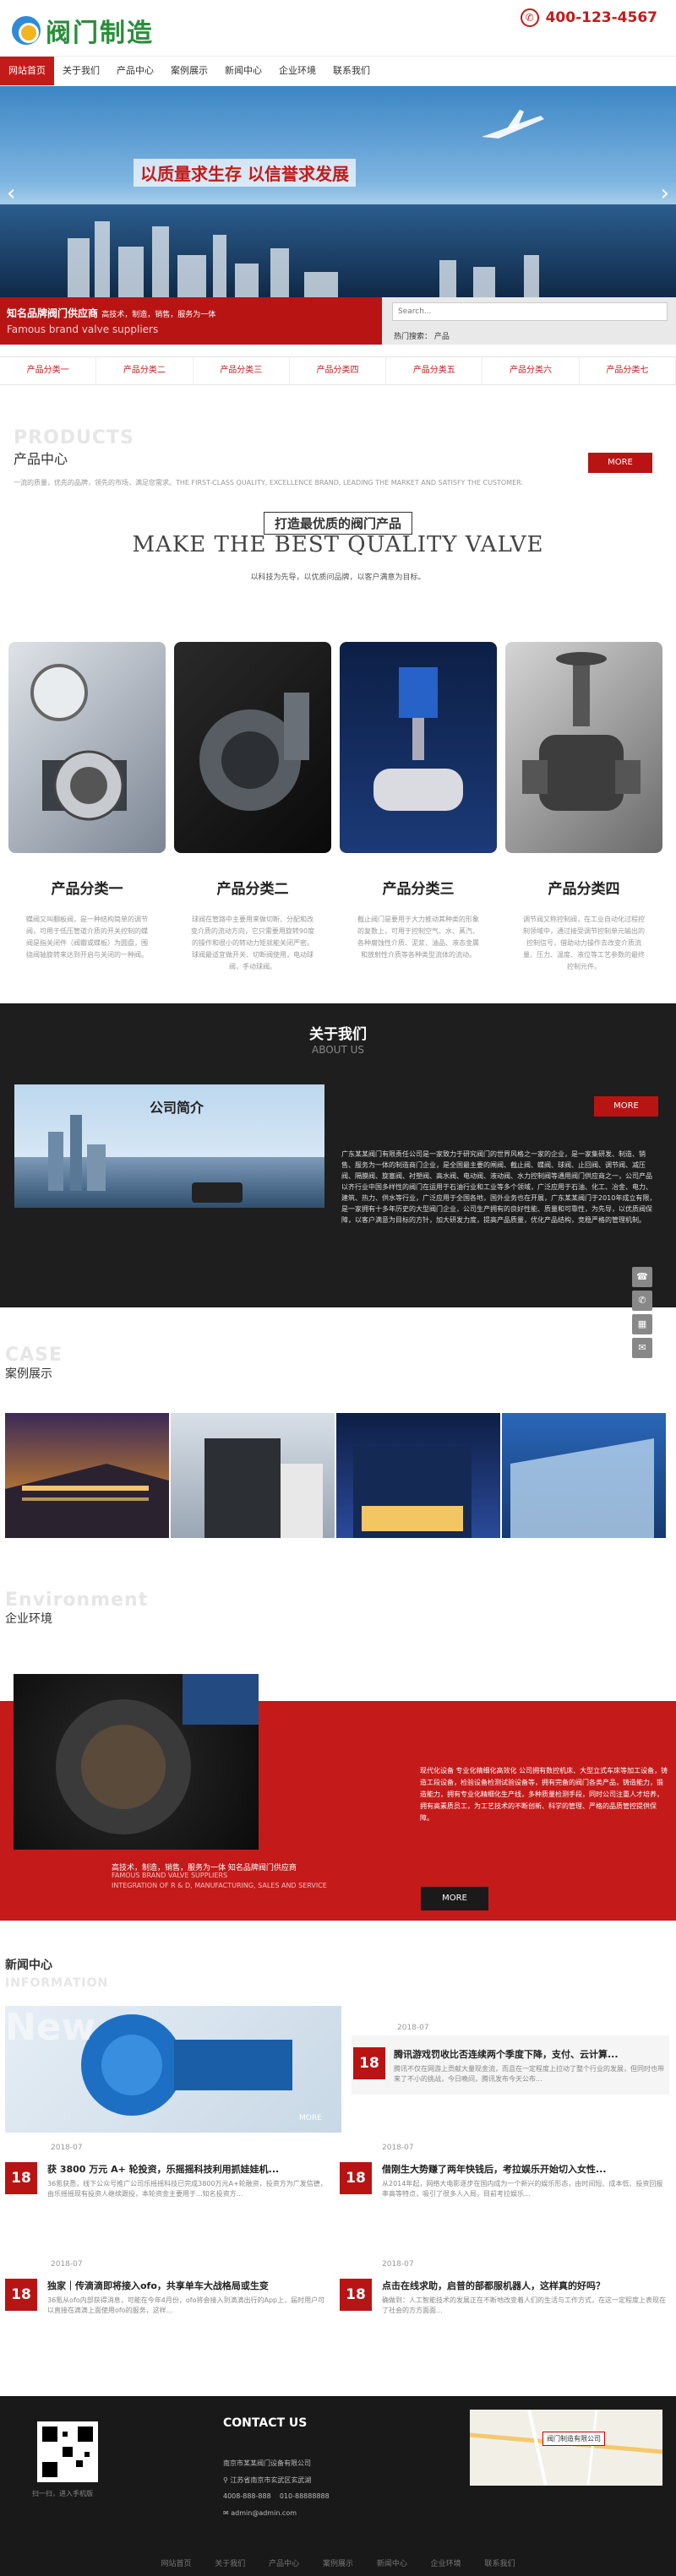 This screenshot has height=2576, width=676. I want to click on floating-tools: ☎ ✆ ▦ ✉, so click(642, 1314).